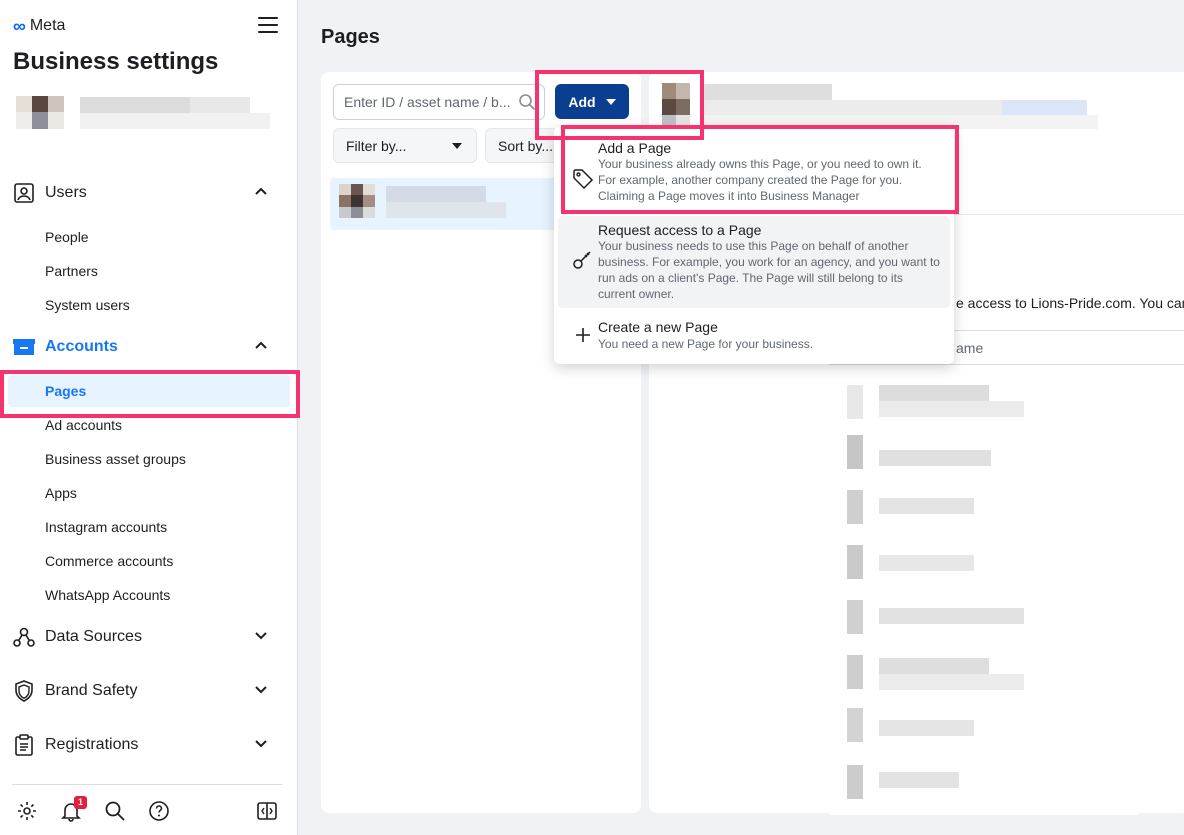 This screenshot has width=1184, height=835. I want to click on table-rows-redacted, so click(984, 597).